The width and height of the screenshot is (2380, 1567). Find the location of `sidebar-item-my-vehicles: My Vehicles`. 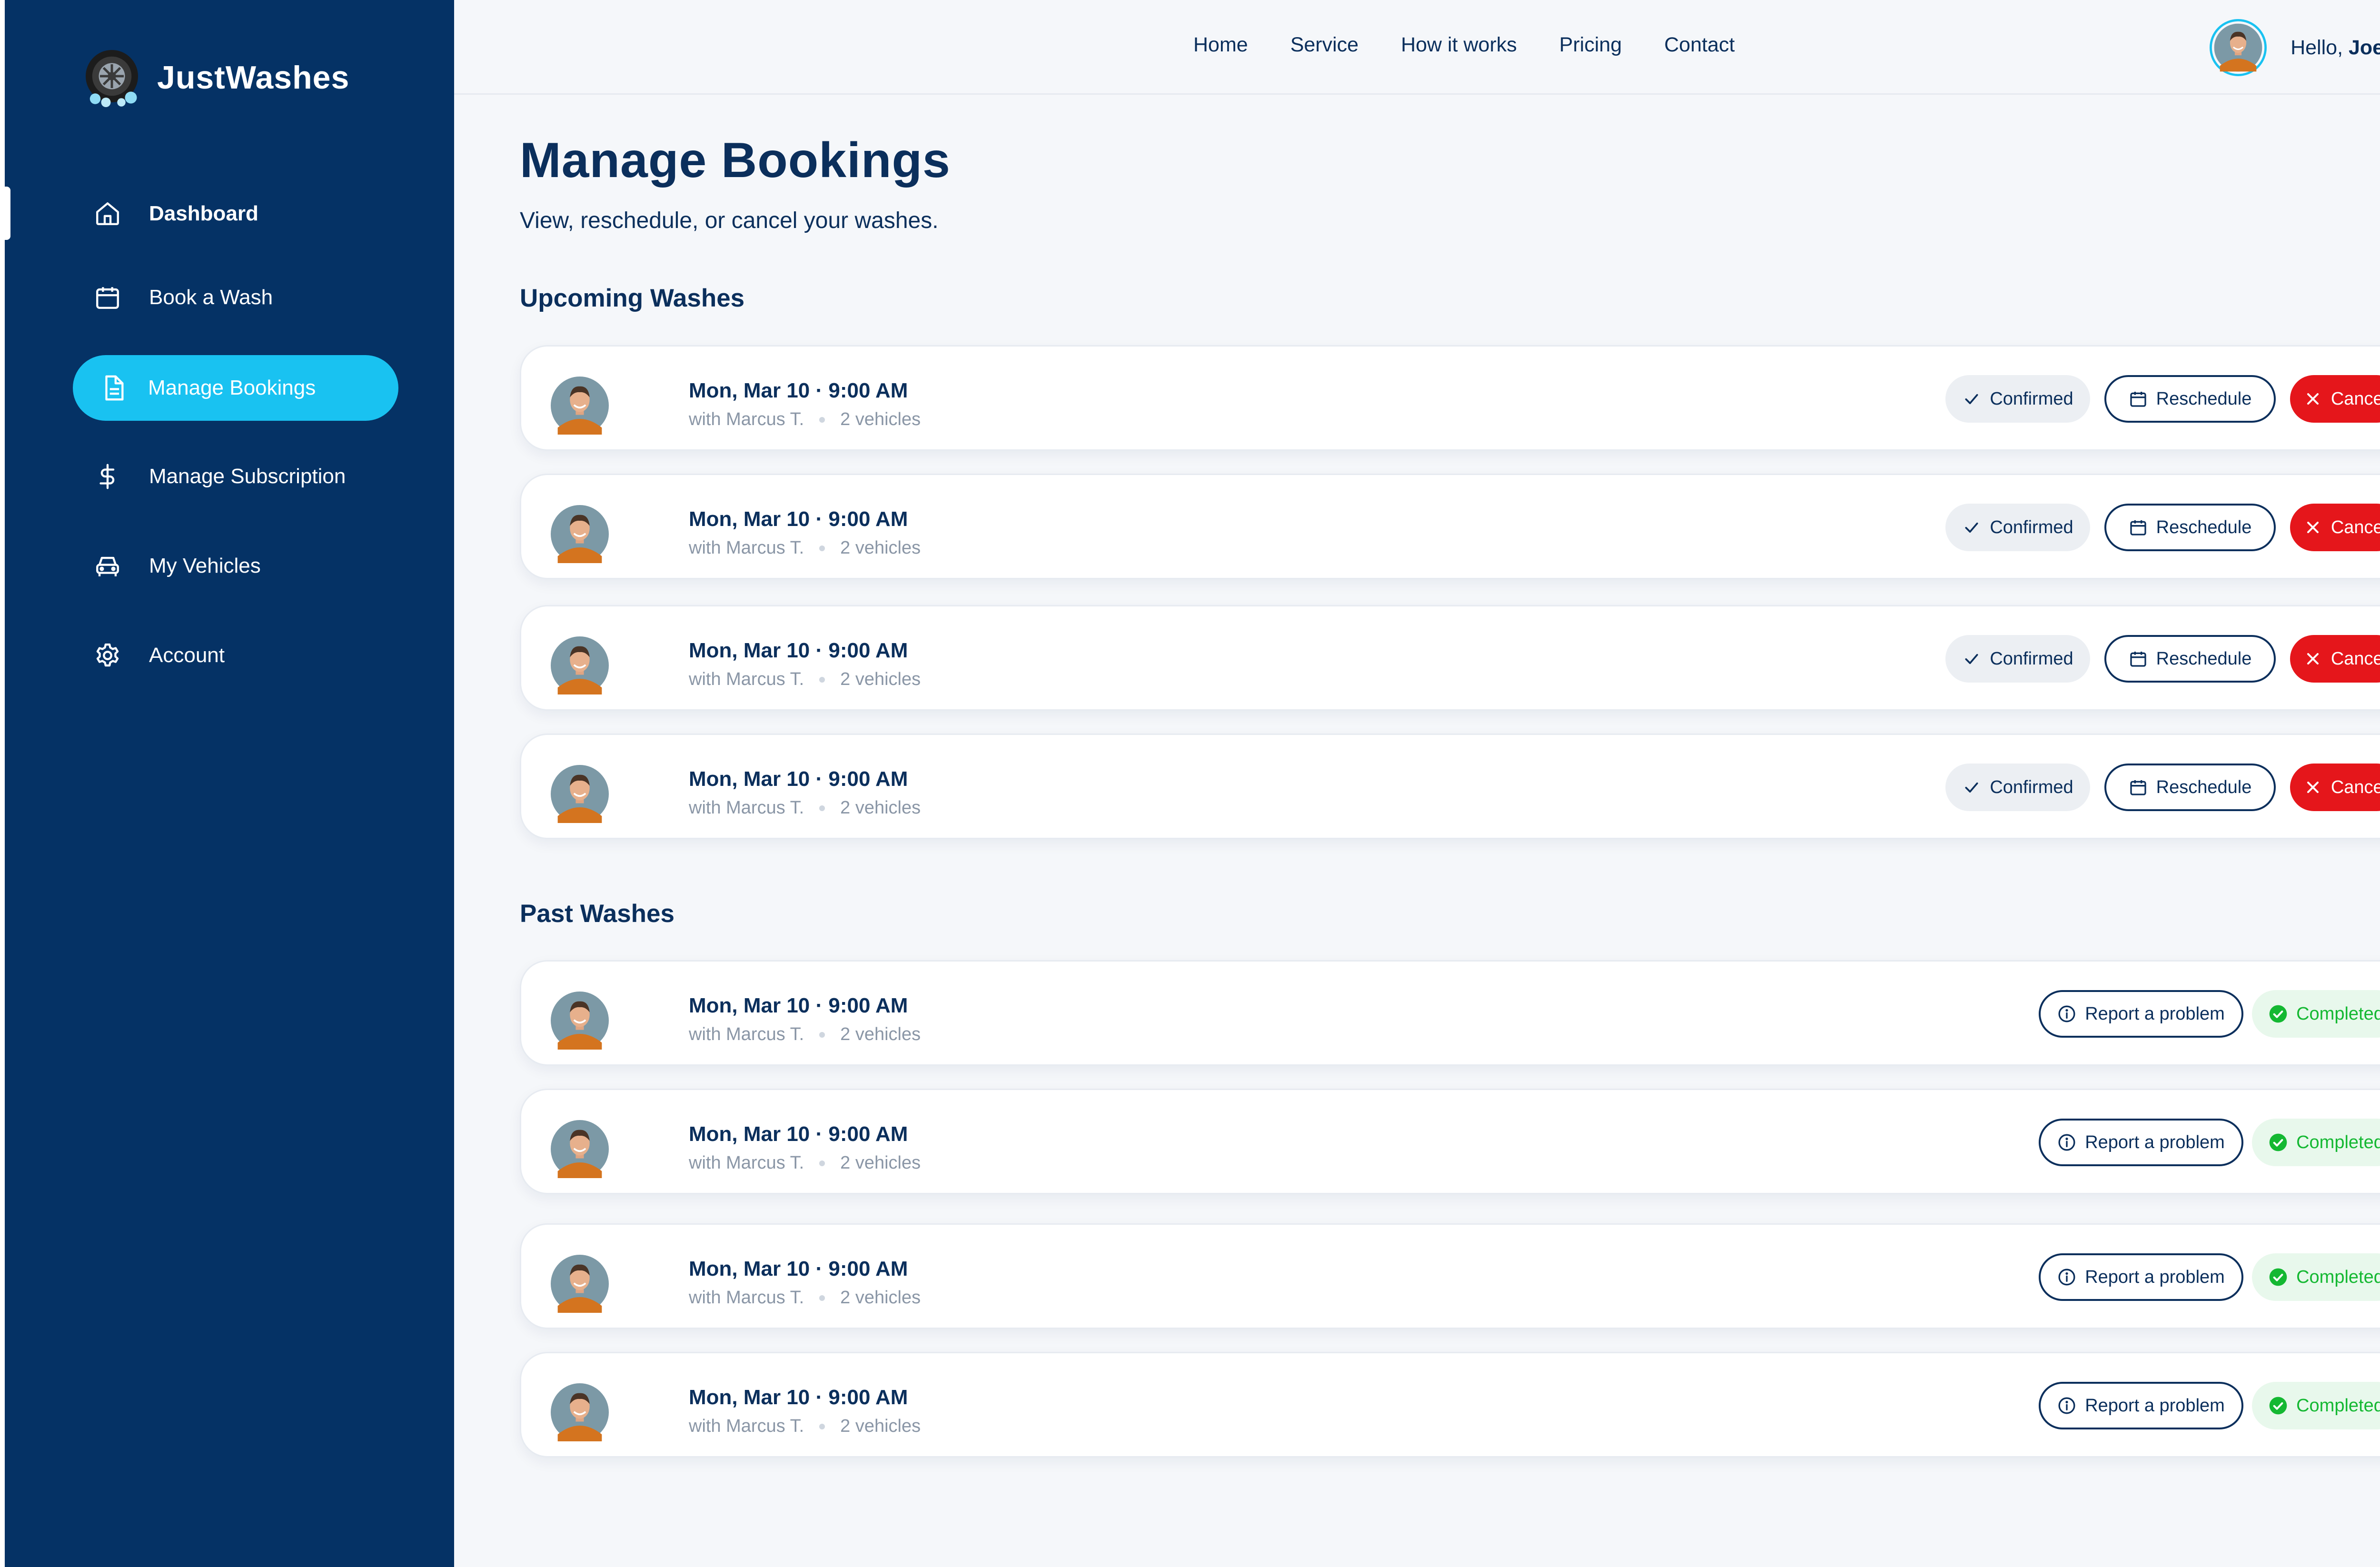

sidebar-item-my-vehicles: My Vehicles is located at coordinates (177, 566).